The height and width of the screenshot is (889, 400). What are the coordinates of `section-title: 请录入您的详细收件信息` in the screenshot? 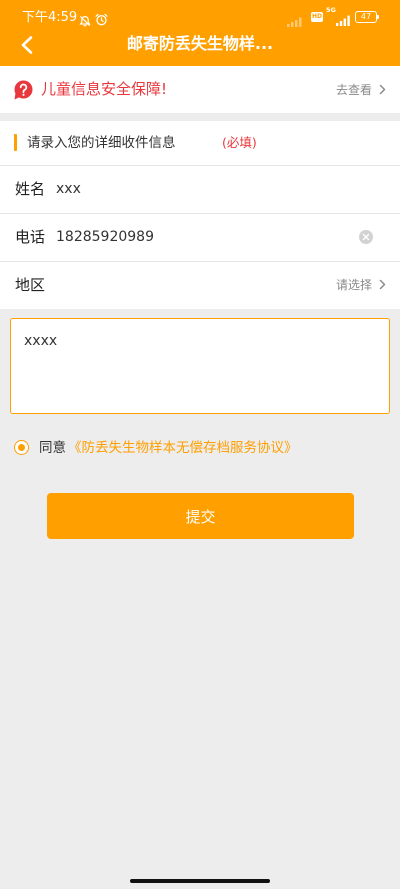 It's located at (101, 143).